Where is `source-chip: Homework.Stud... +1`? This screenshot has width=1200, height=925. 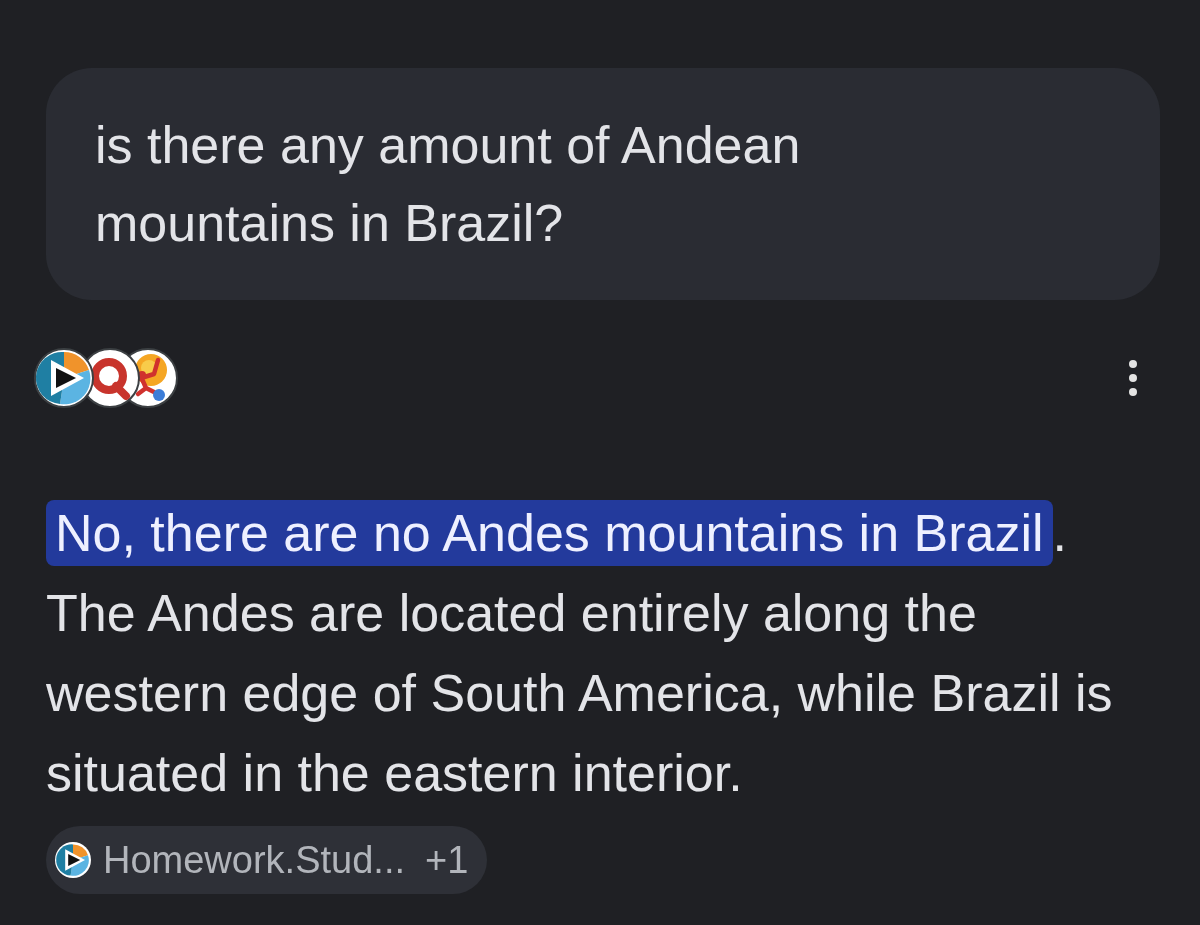
source-chip: Homework.Stud... +1 is located at coordinates (267, 860).